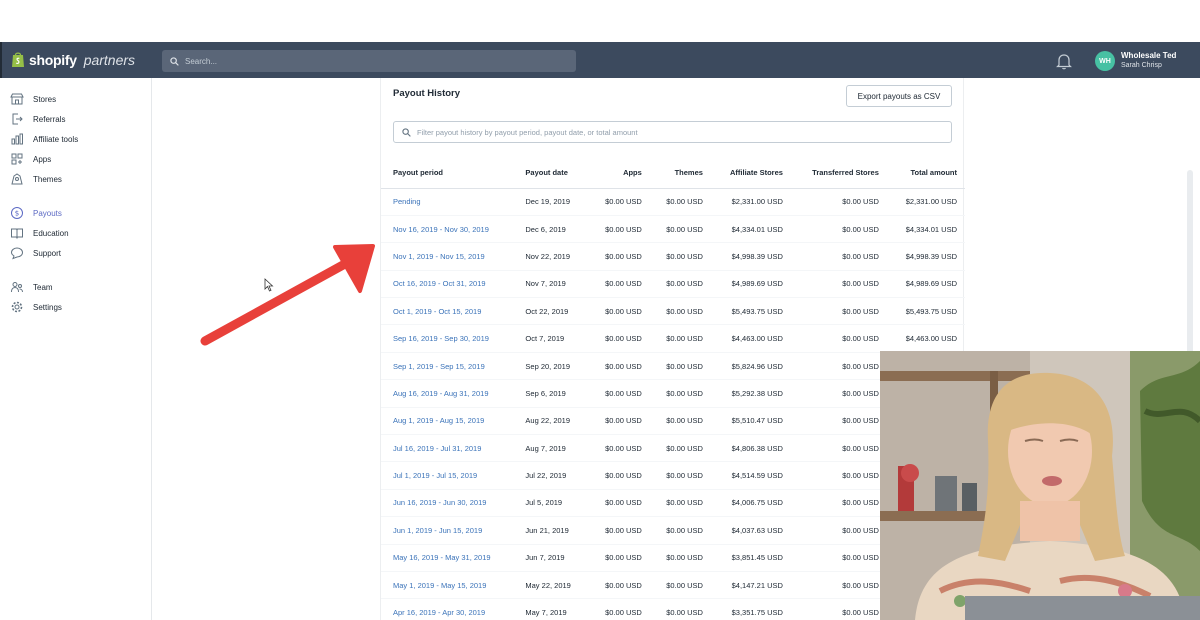 This screenshot has height=620, width=1200. What do you see at coordinates (899, 96) in the screenshot?
I see `export-csv-button: Export payouts as CSV` at bounding box center [899, 96].